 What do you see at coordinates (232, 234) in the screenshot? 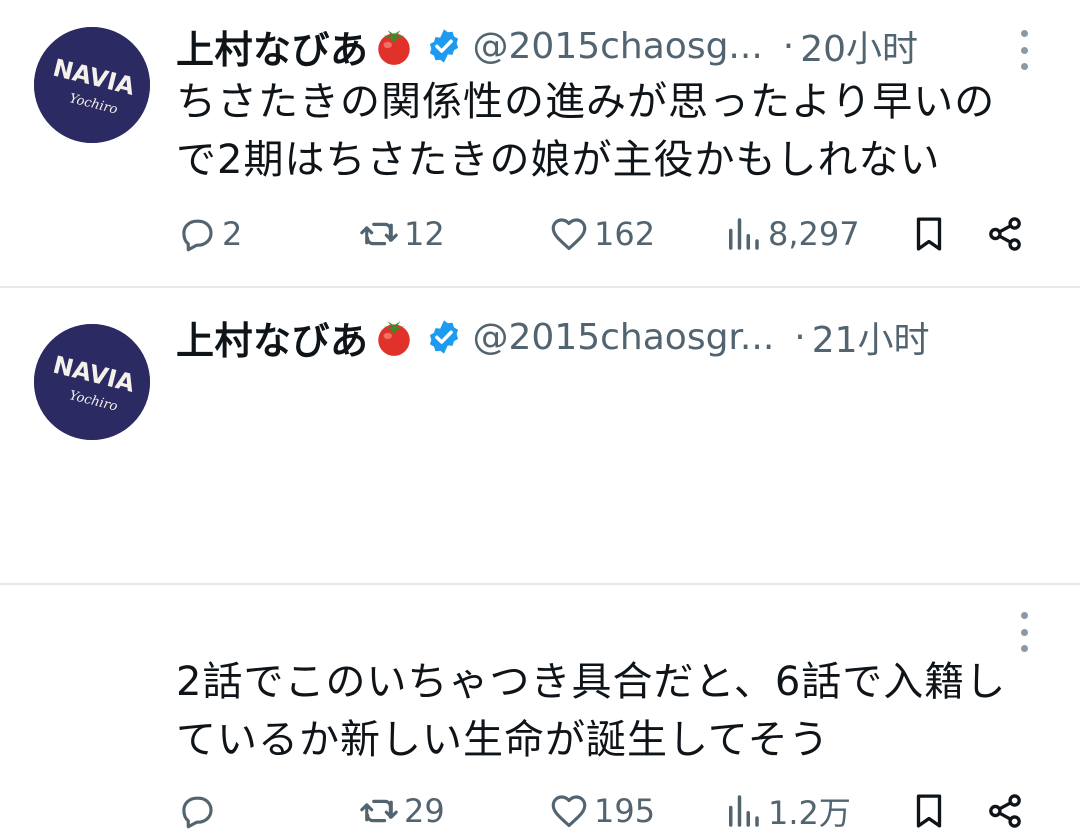
I see `reply-count: 2` at bounding box center [232, 234].